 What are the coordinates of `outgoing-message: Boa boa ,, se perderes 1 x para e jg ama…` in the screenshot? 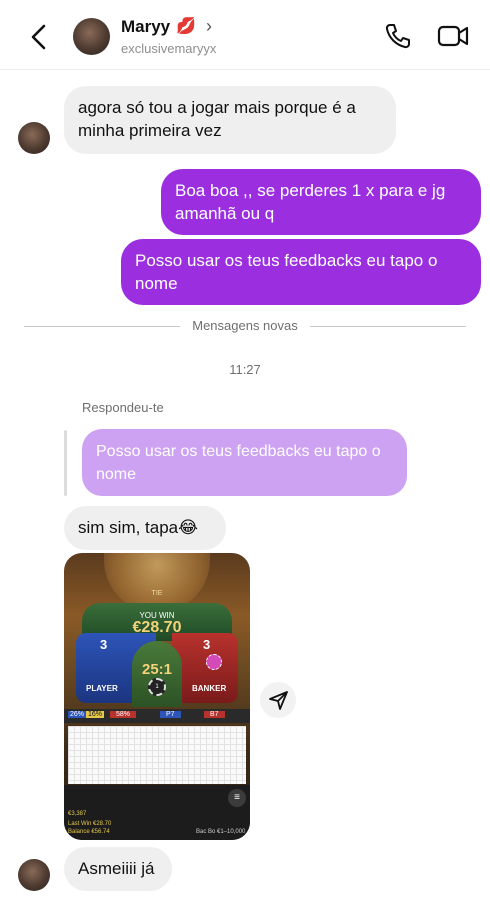 It's located at (321, 202).